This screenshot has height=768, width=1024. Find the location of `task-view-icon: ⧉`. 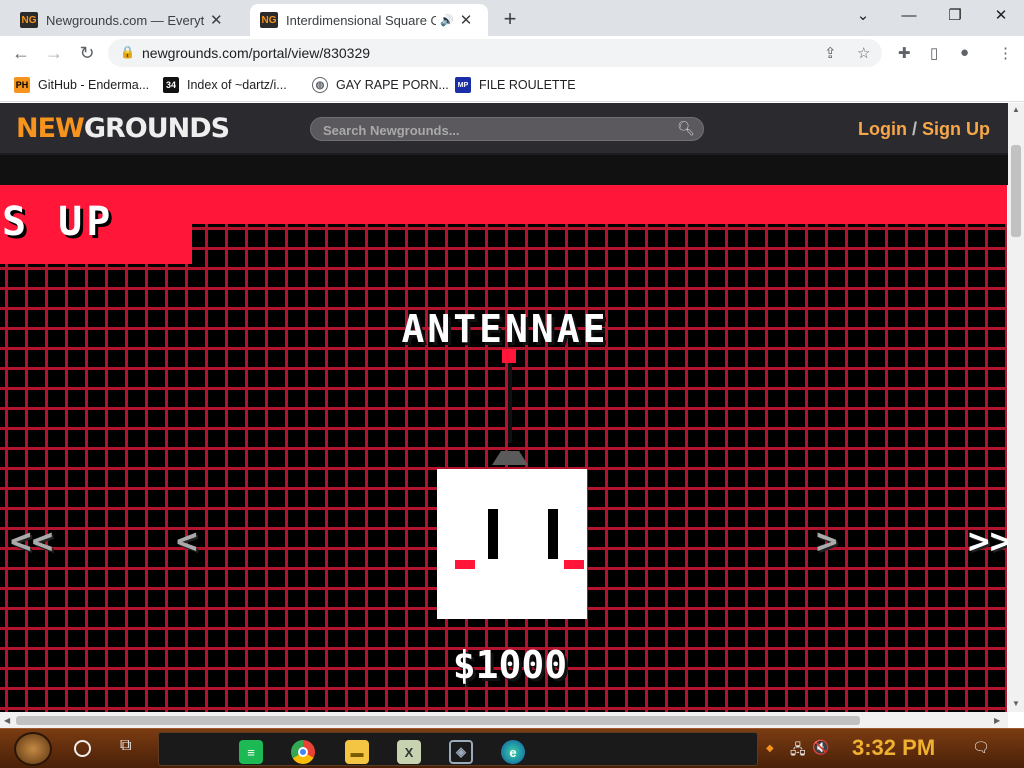

task-view-icon: ⧉ is located at coordinates (125, 746).